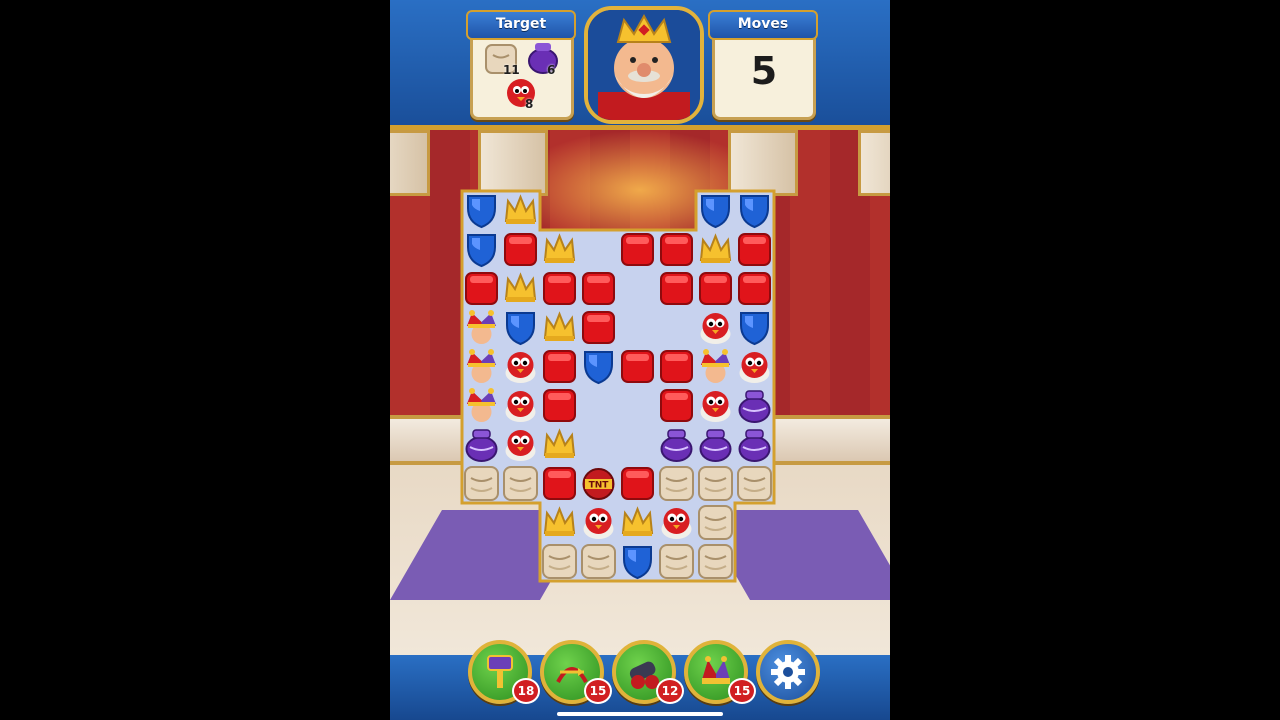  What do you see at coordinates (640, 714) in the screenshot?
I see `home-indicator` at bounding box center [640, 714].